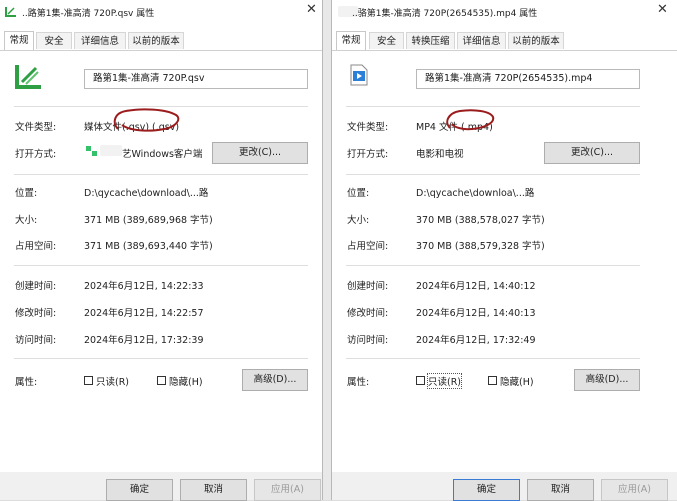 The height and width of the screenshot is (501, 677). I want to click on size-on-disk-value: 370 MB (388,579,328 字节), so click(480, 246).